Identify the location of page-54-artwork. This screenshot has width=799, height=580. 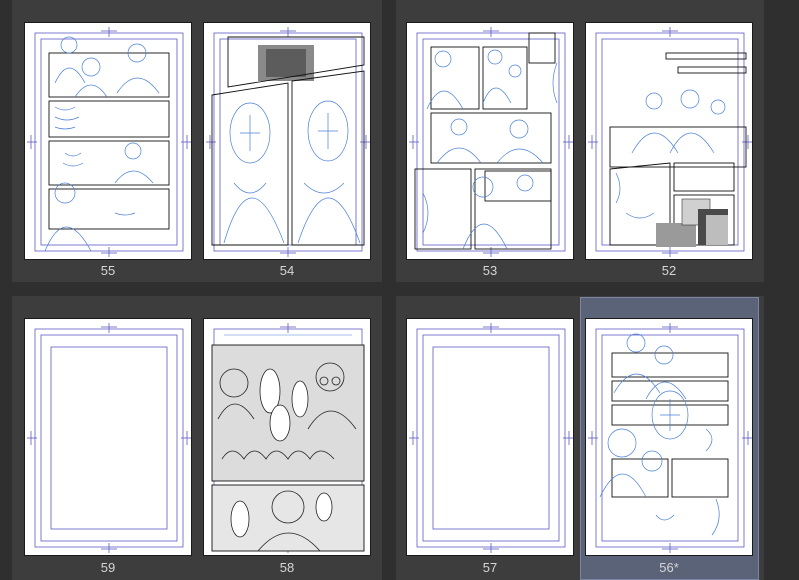
(288, 142).